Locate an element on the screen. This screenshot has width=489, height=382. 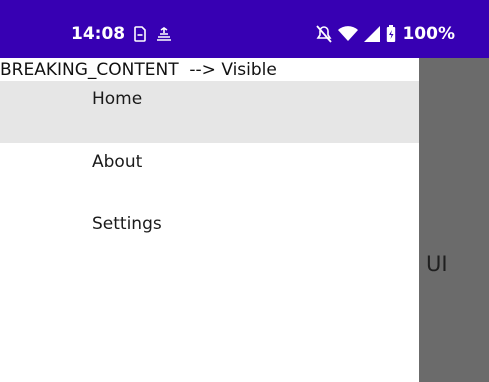
sim-card-icon is located at coordinates (140, 34).